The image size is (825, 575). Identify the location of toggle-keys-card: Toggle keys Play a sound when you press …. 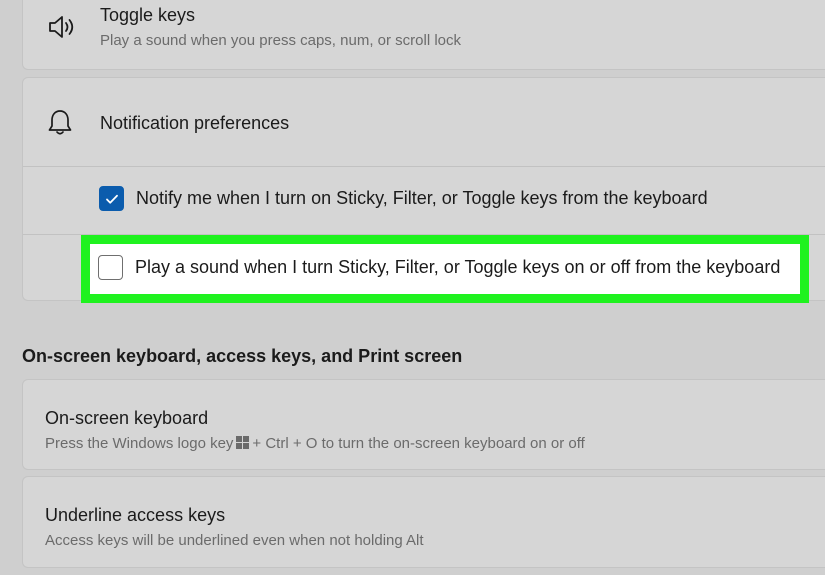
(423, 35).